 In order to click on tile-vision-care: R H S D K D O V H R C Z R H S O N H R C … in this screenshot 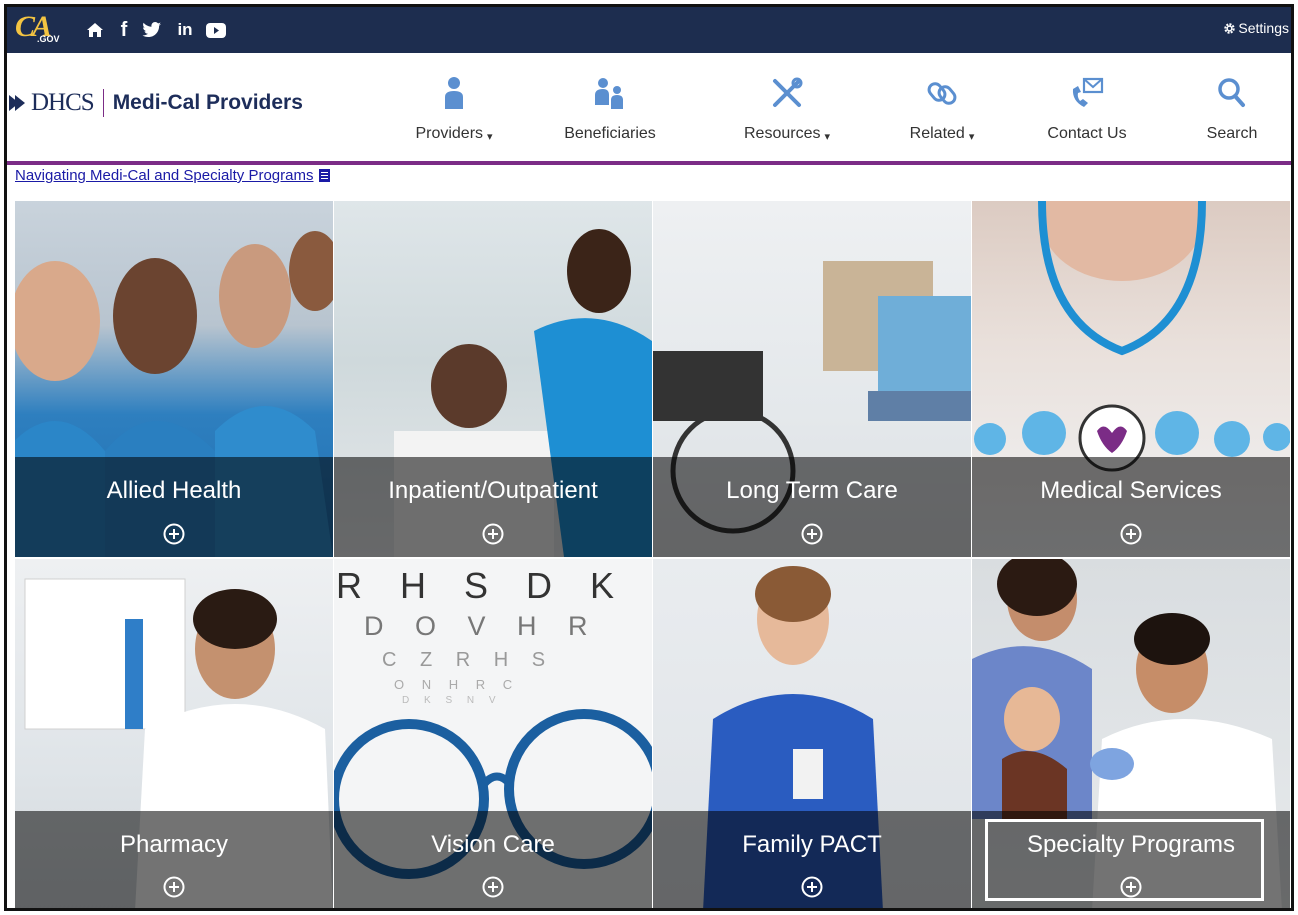, I will do `click(493, 733)`.